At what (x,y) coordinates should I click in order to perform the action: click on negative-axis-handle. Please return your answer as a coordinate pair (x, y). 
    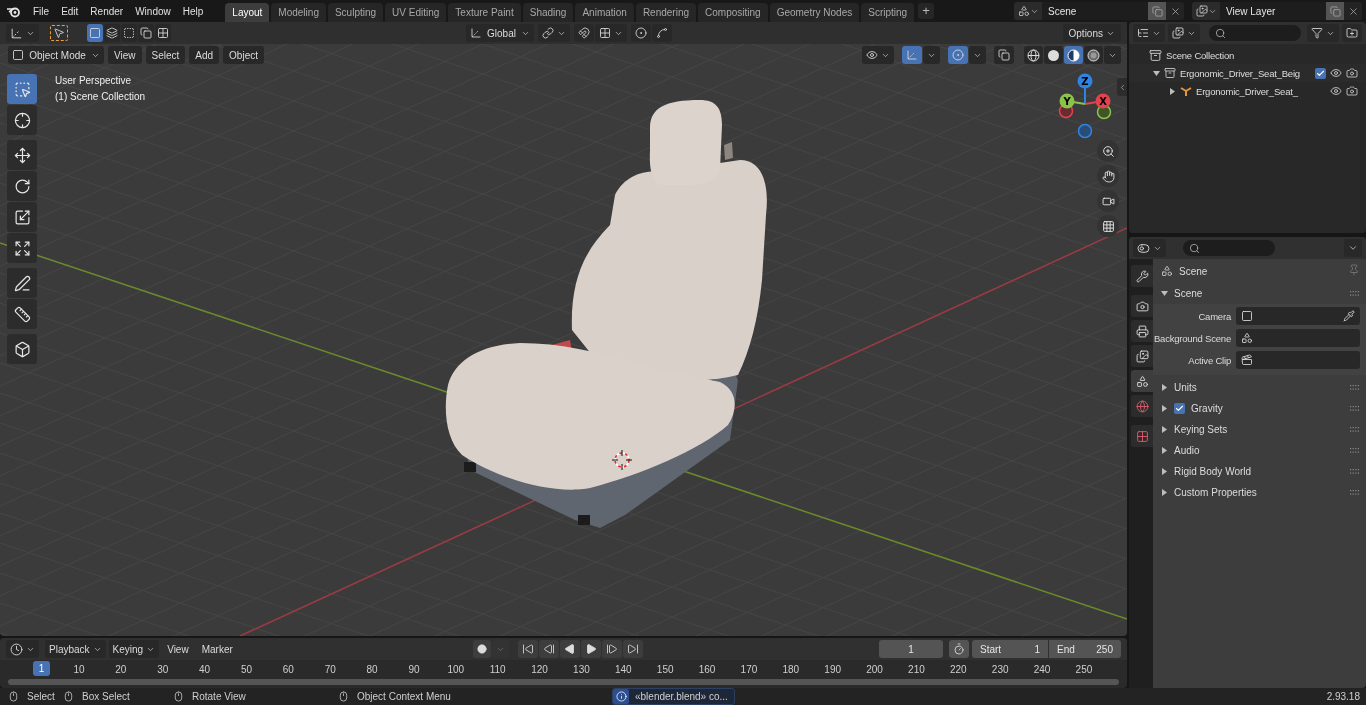
    Looking at the image, I should click on (1085, 131).